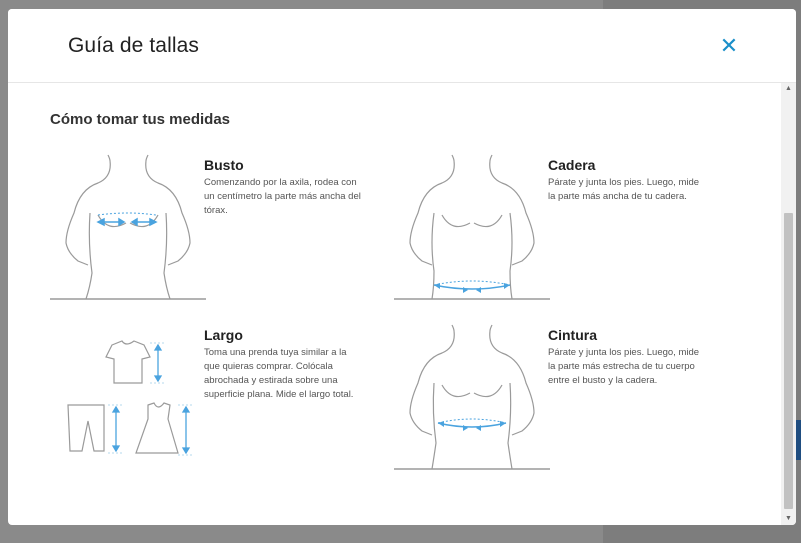 Image resolution: width=801 pixels, height=543 pixels. Describe the element at coordinates (402, 46) in the screenshot. I see `modal-header: Guía de tallas ✕` at that location.